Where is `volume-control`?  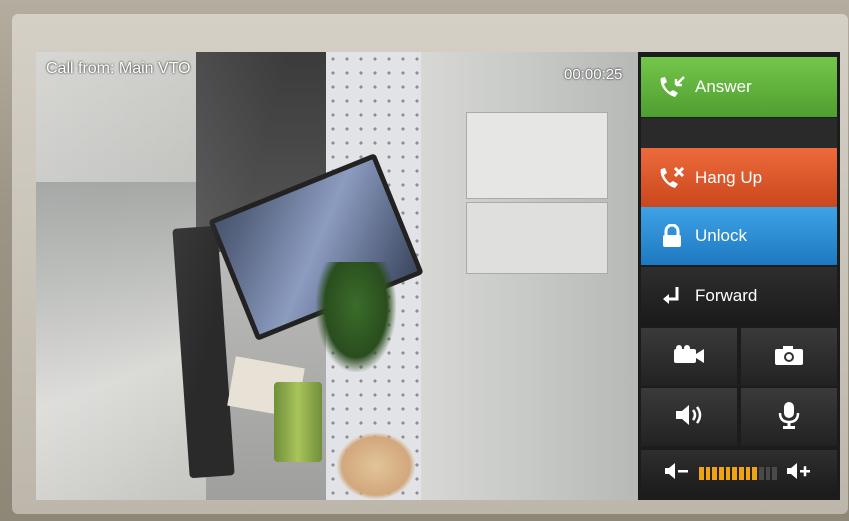
volume-control is located at coordinates (739, 473).